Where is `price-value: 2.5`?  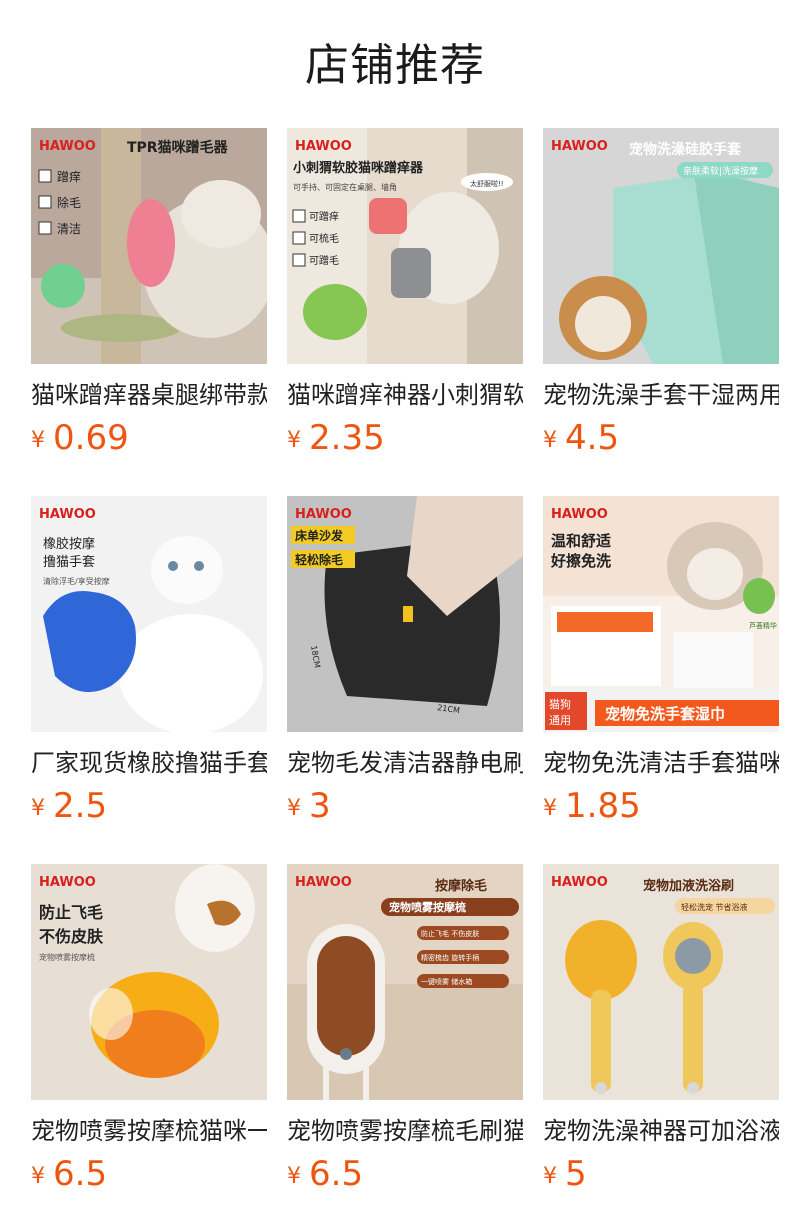
price-value: 2.5 is located at coordinates (80, 806).